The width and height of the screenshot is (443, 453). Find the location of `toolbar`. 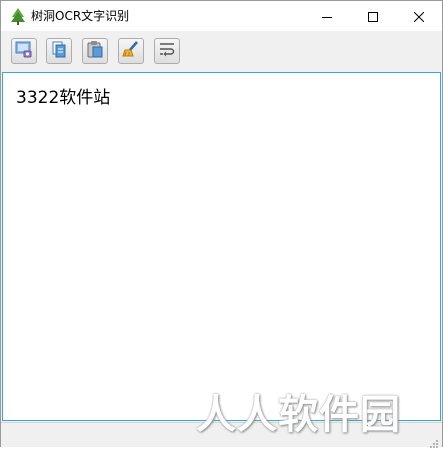

toolbar is located at coordinates (221, 51).